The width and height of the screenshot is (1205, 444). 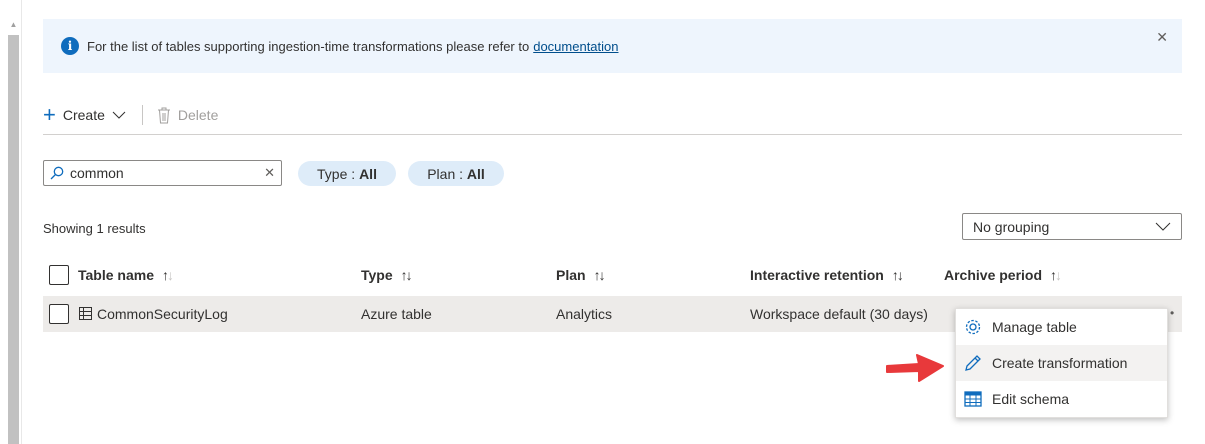 I want to click on delete-label: Delete, so click(x=198, y=115).